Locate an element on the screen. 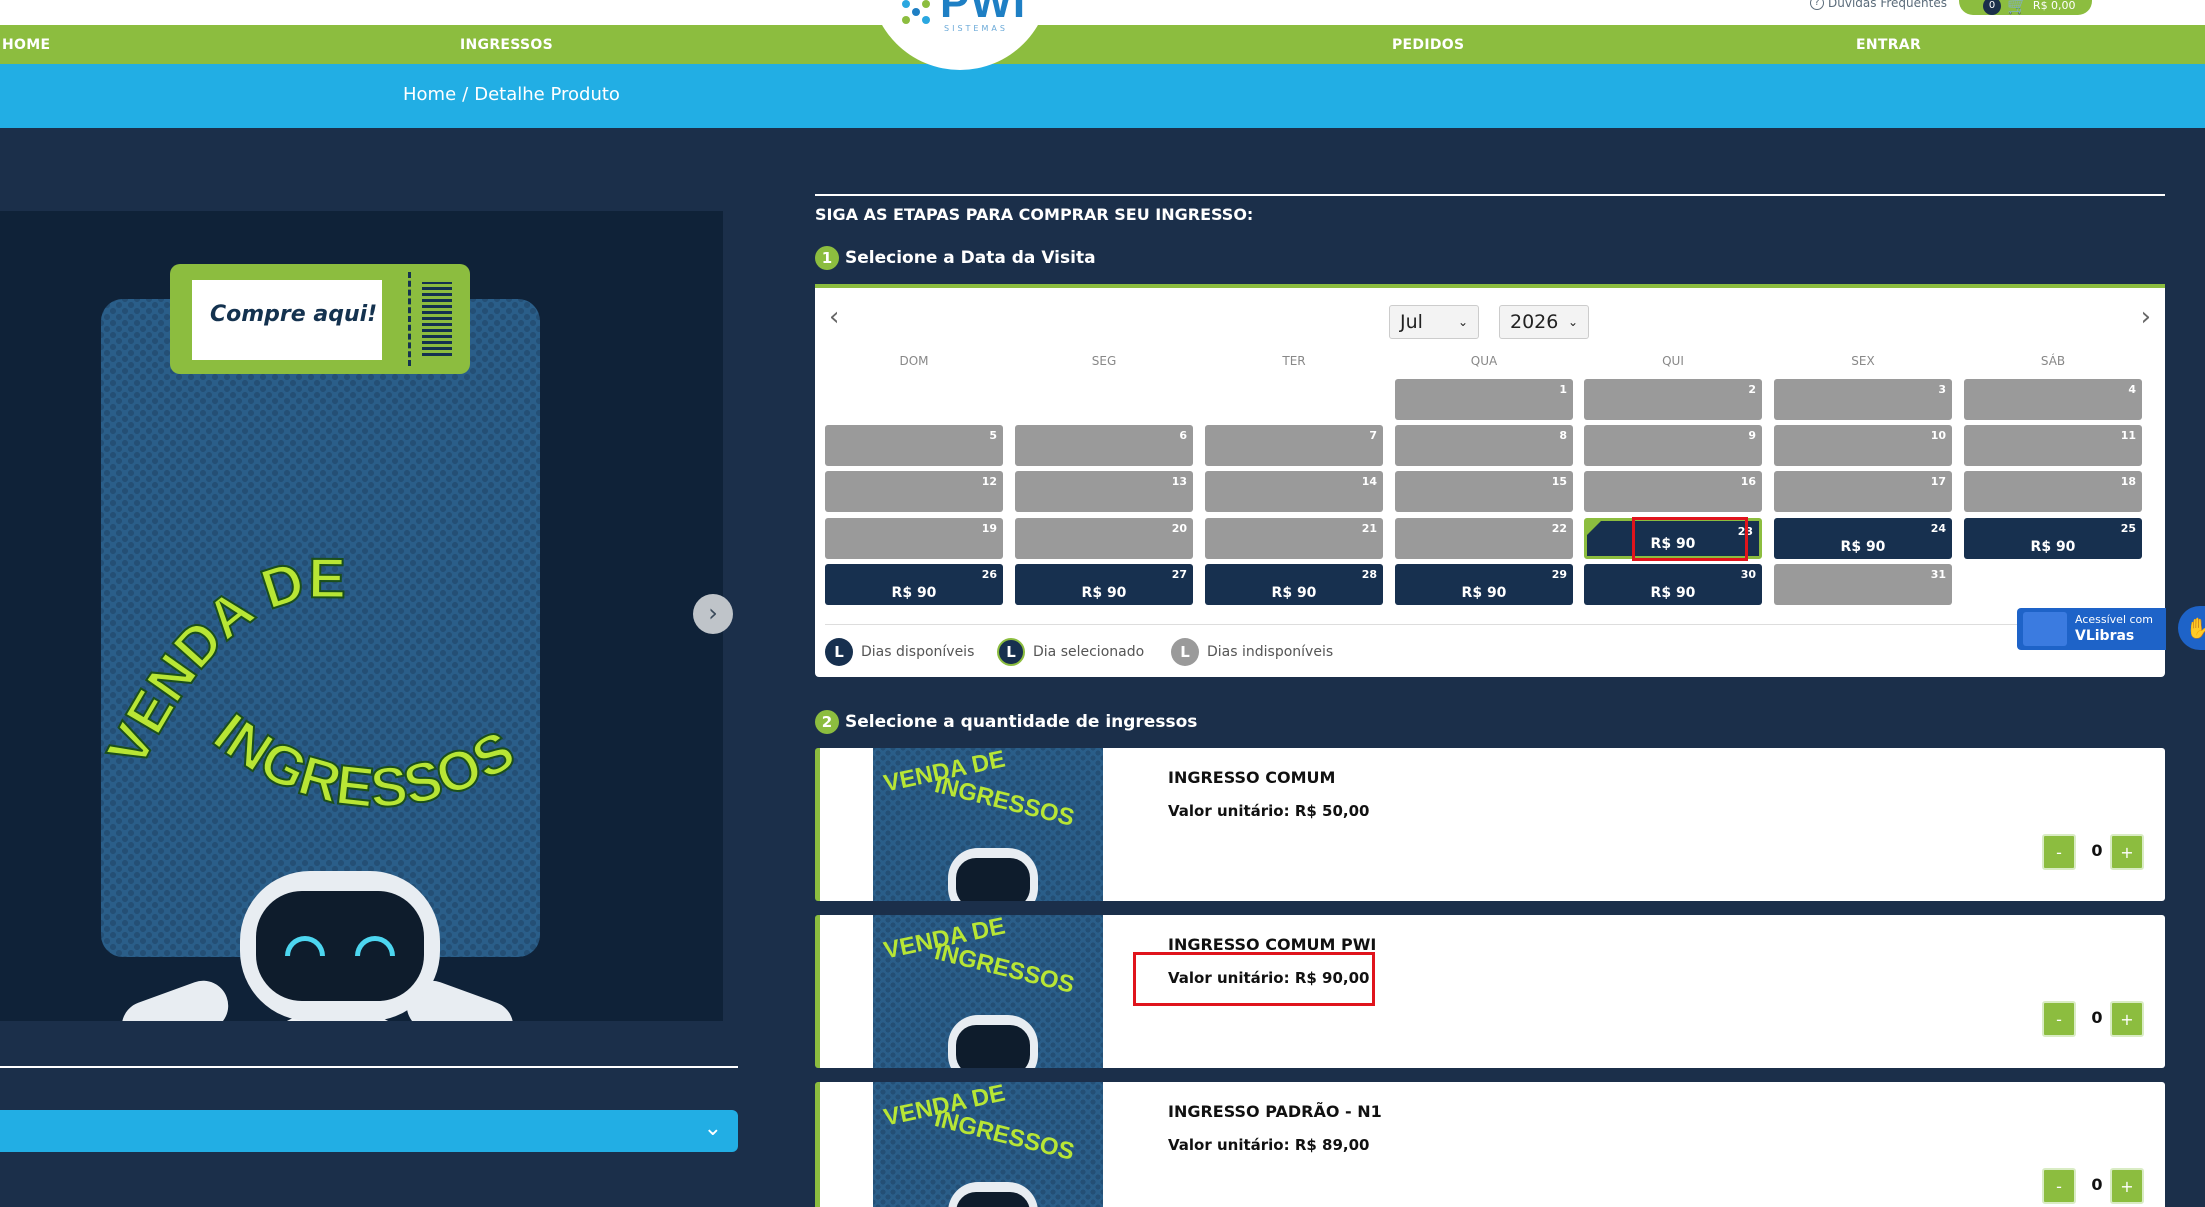 The image size is (2205, 1207). robot-arm-left is located at coordinates (175, 997).